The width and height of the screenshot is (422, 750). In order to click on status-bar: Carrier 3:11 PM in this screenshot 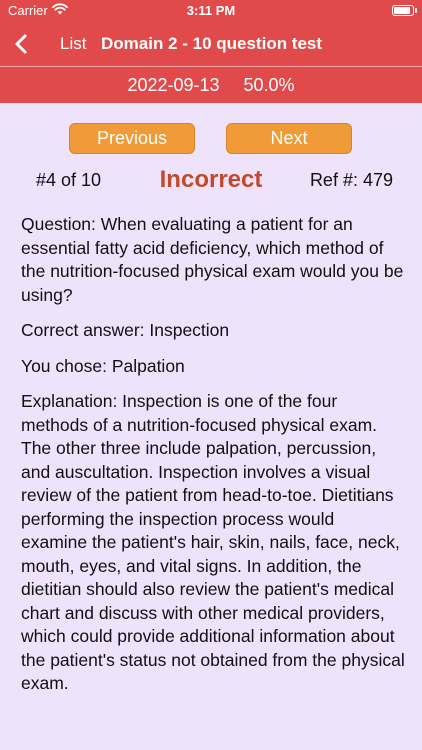, I will do `click(211, 11)`.